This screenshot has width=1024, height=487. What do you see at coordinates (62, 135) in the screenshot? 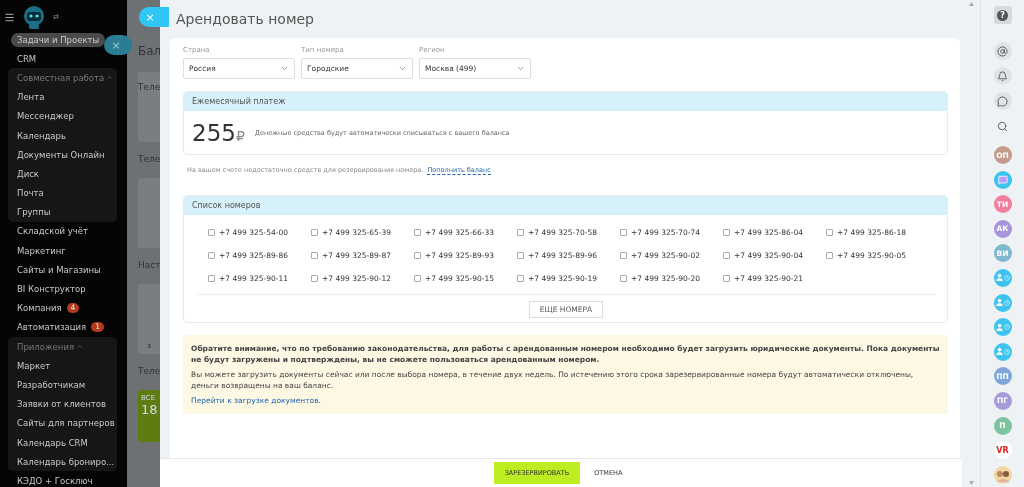
I see `sidebar-item: Календарь` at bounding box center [62, 135].